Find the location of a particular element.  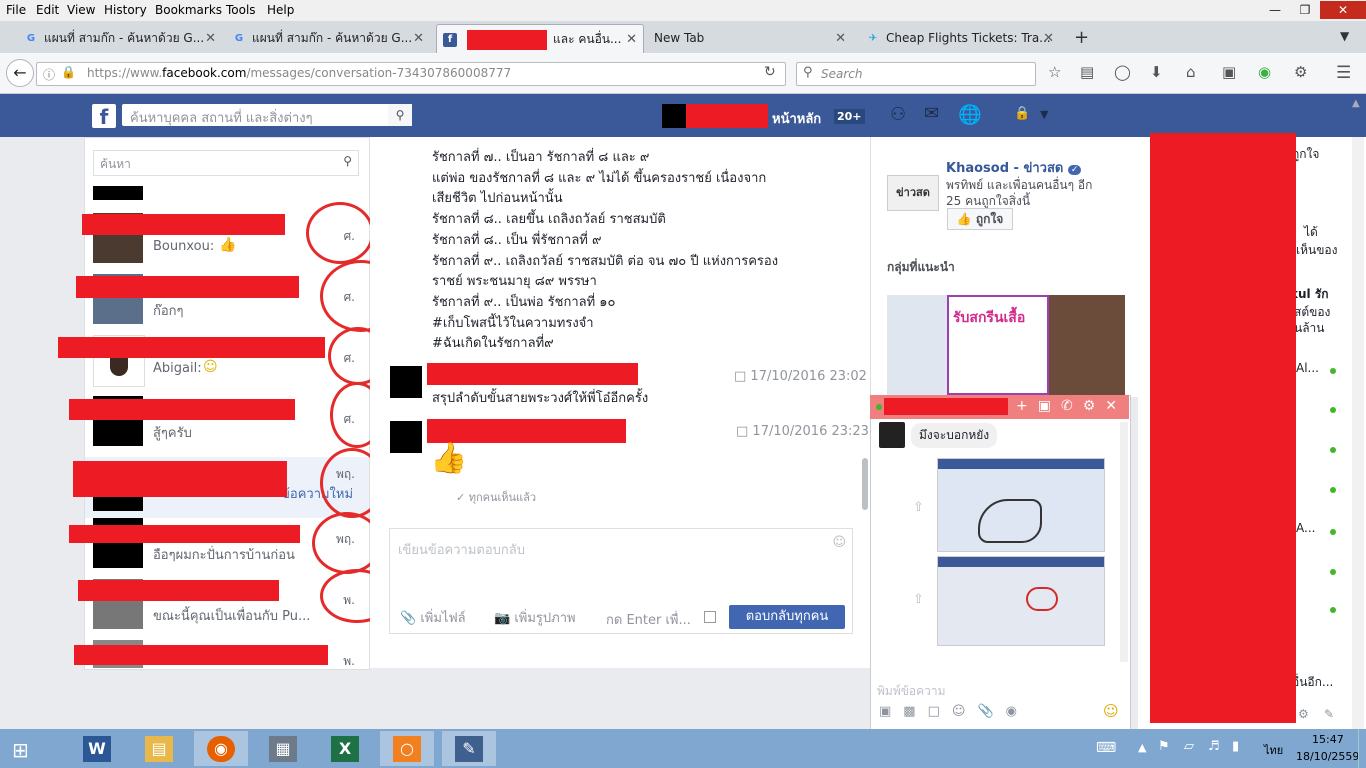

search-bar: ⚲ Search is located at coordinates (916, 74).